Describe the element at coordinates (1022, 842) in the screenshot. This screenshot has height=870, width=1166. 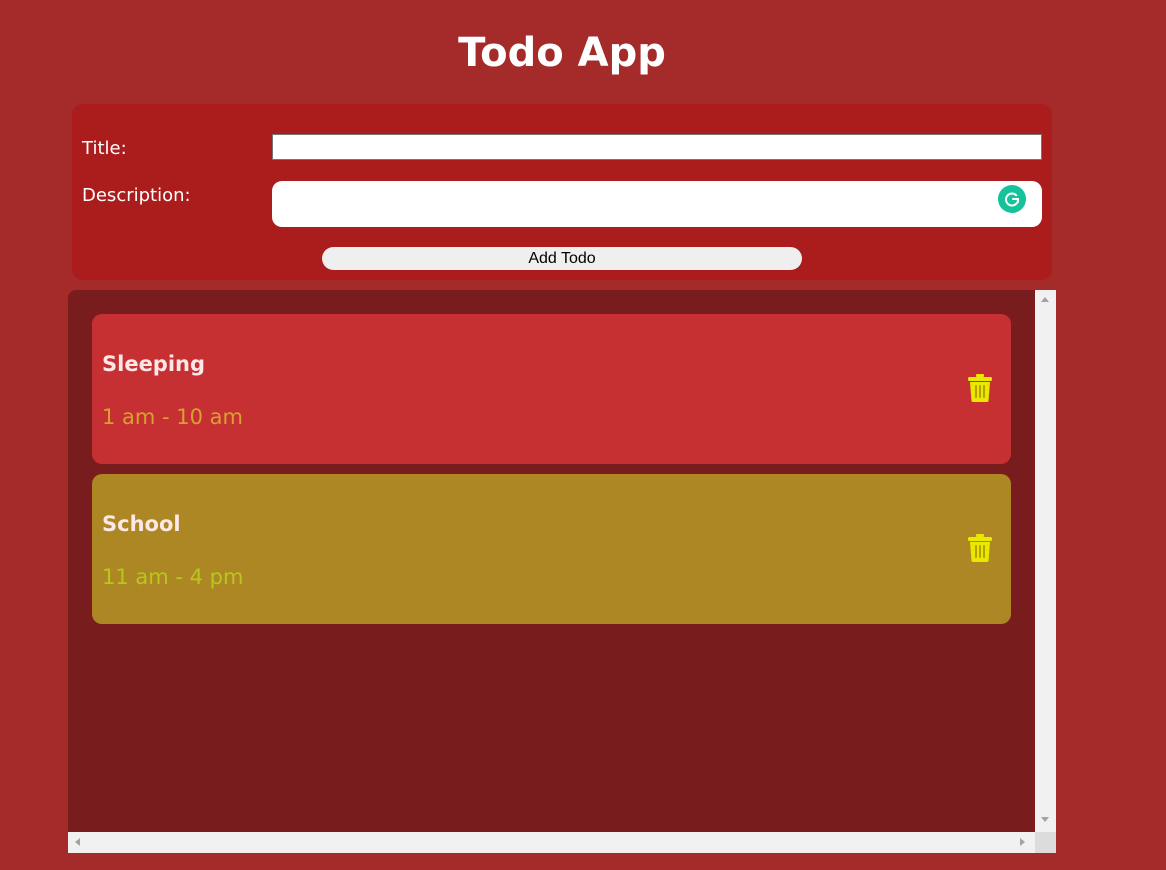
I see `scroll-right-icon` at that location.